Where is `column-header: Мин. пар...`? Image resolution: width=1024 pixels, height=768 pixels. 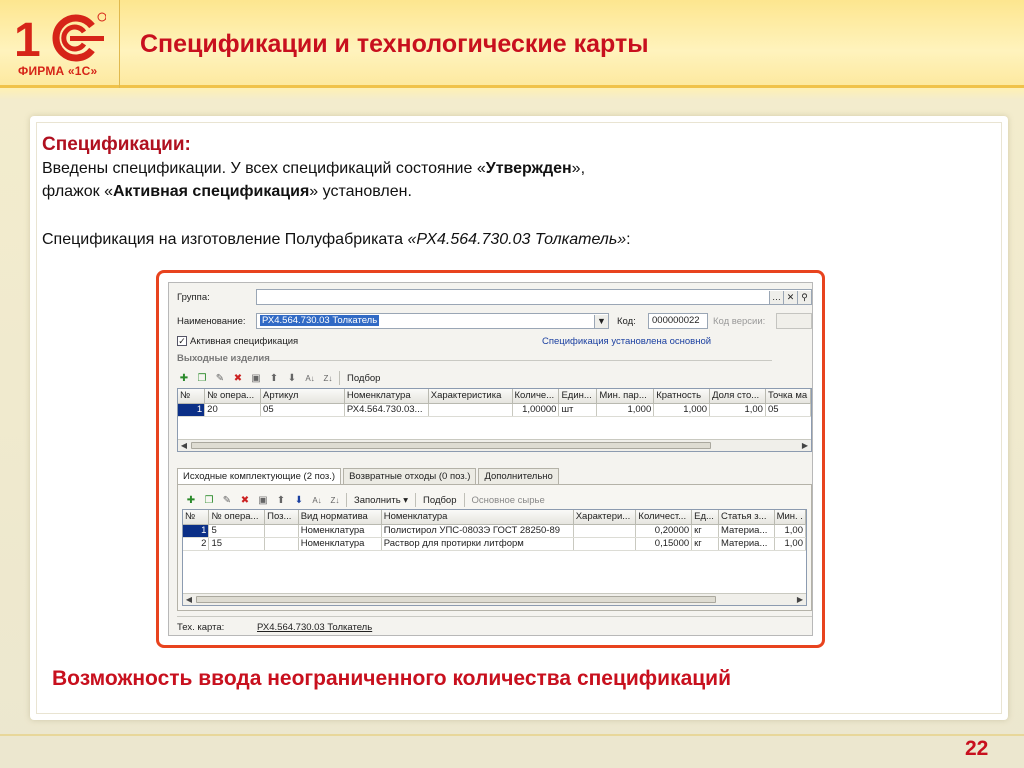
column-header: Мин. пар... is located at coordinates (625, 396).